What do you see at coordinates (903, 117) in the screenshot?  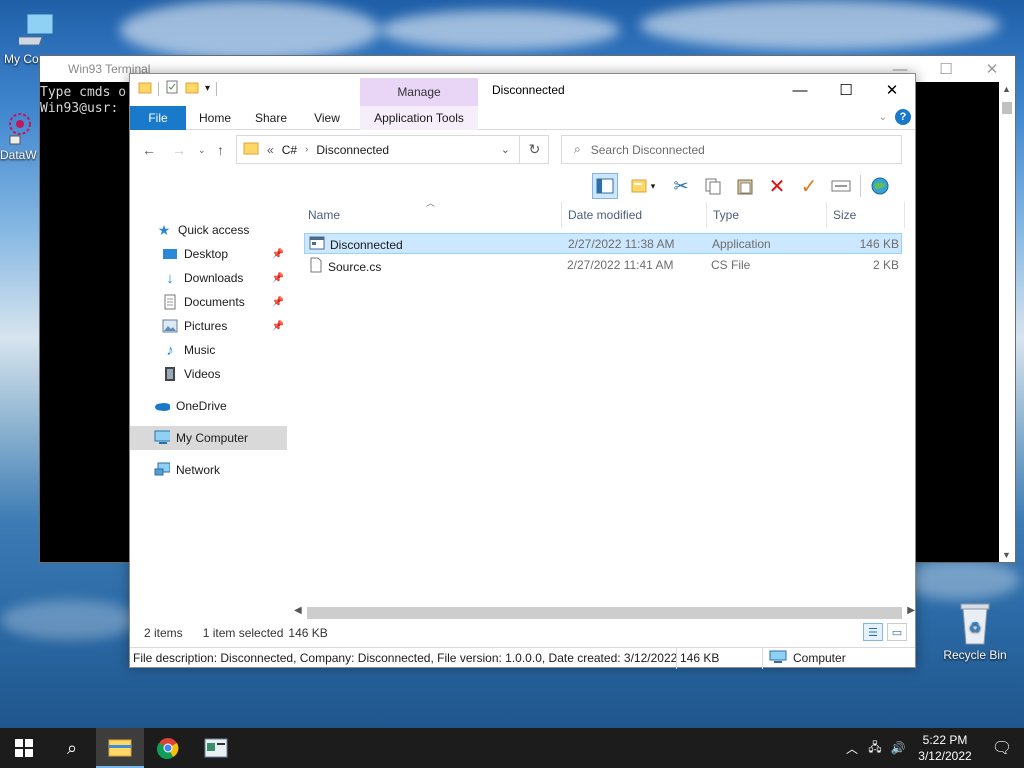 I see `help-icon: ?` at bounding box center [903, 117].